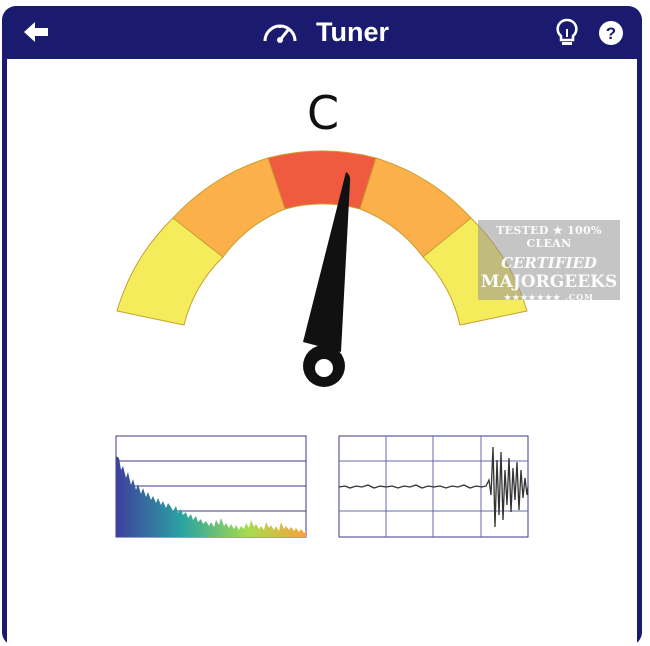  What do you see at coordinates (324, 368) in the screenshot?
I see `needle-pivot-hole` at bounding box center [324, 368].